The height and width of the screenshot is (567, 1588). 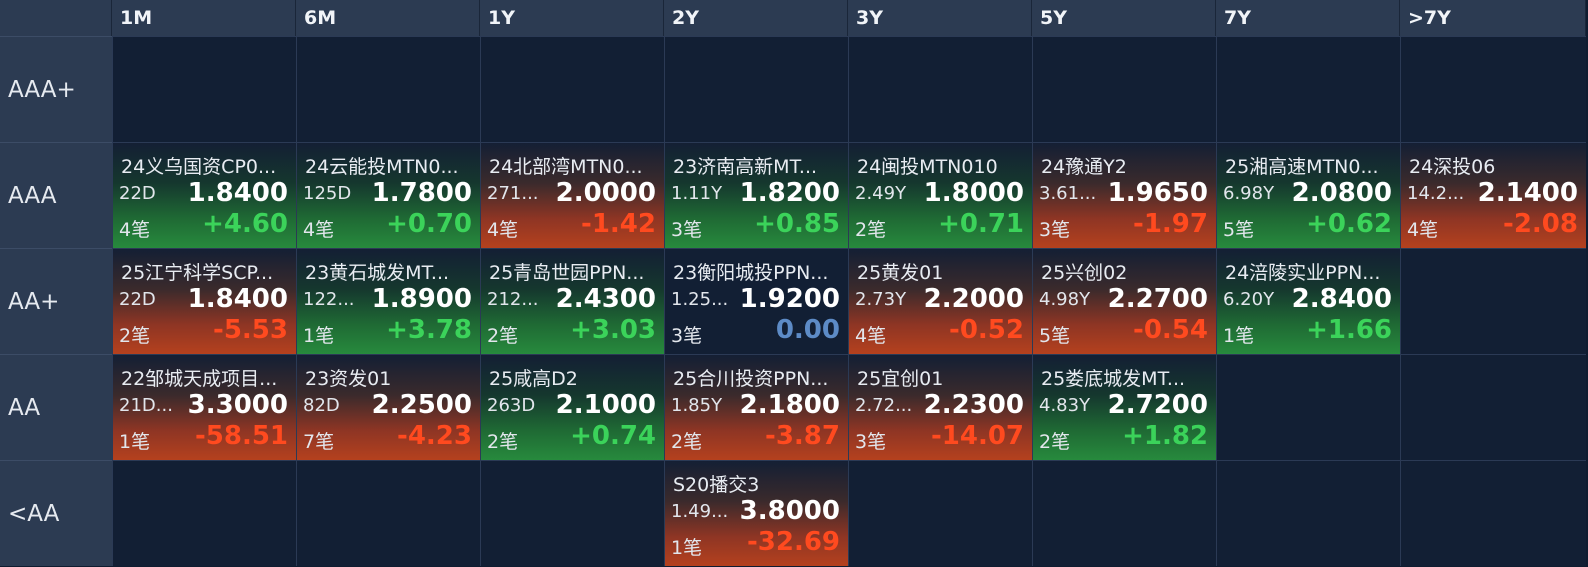 What do you see at coordinates (245, 224) in the screenshot?
I see `yield-change: +4.60` at bounding box center [245, 224].